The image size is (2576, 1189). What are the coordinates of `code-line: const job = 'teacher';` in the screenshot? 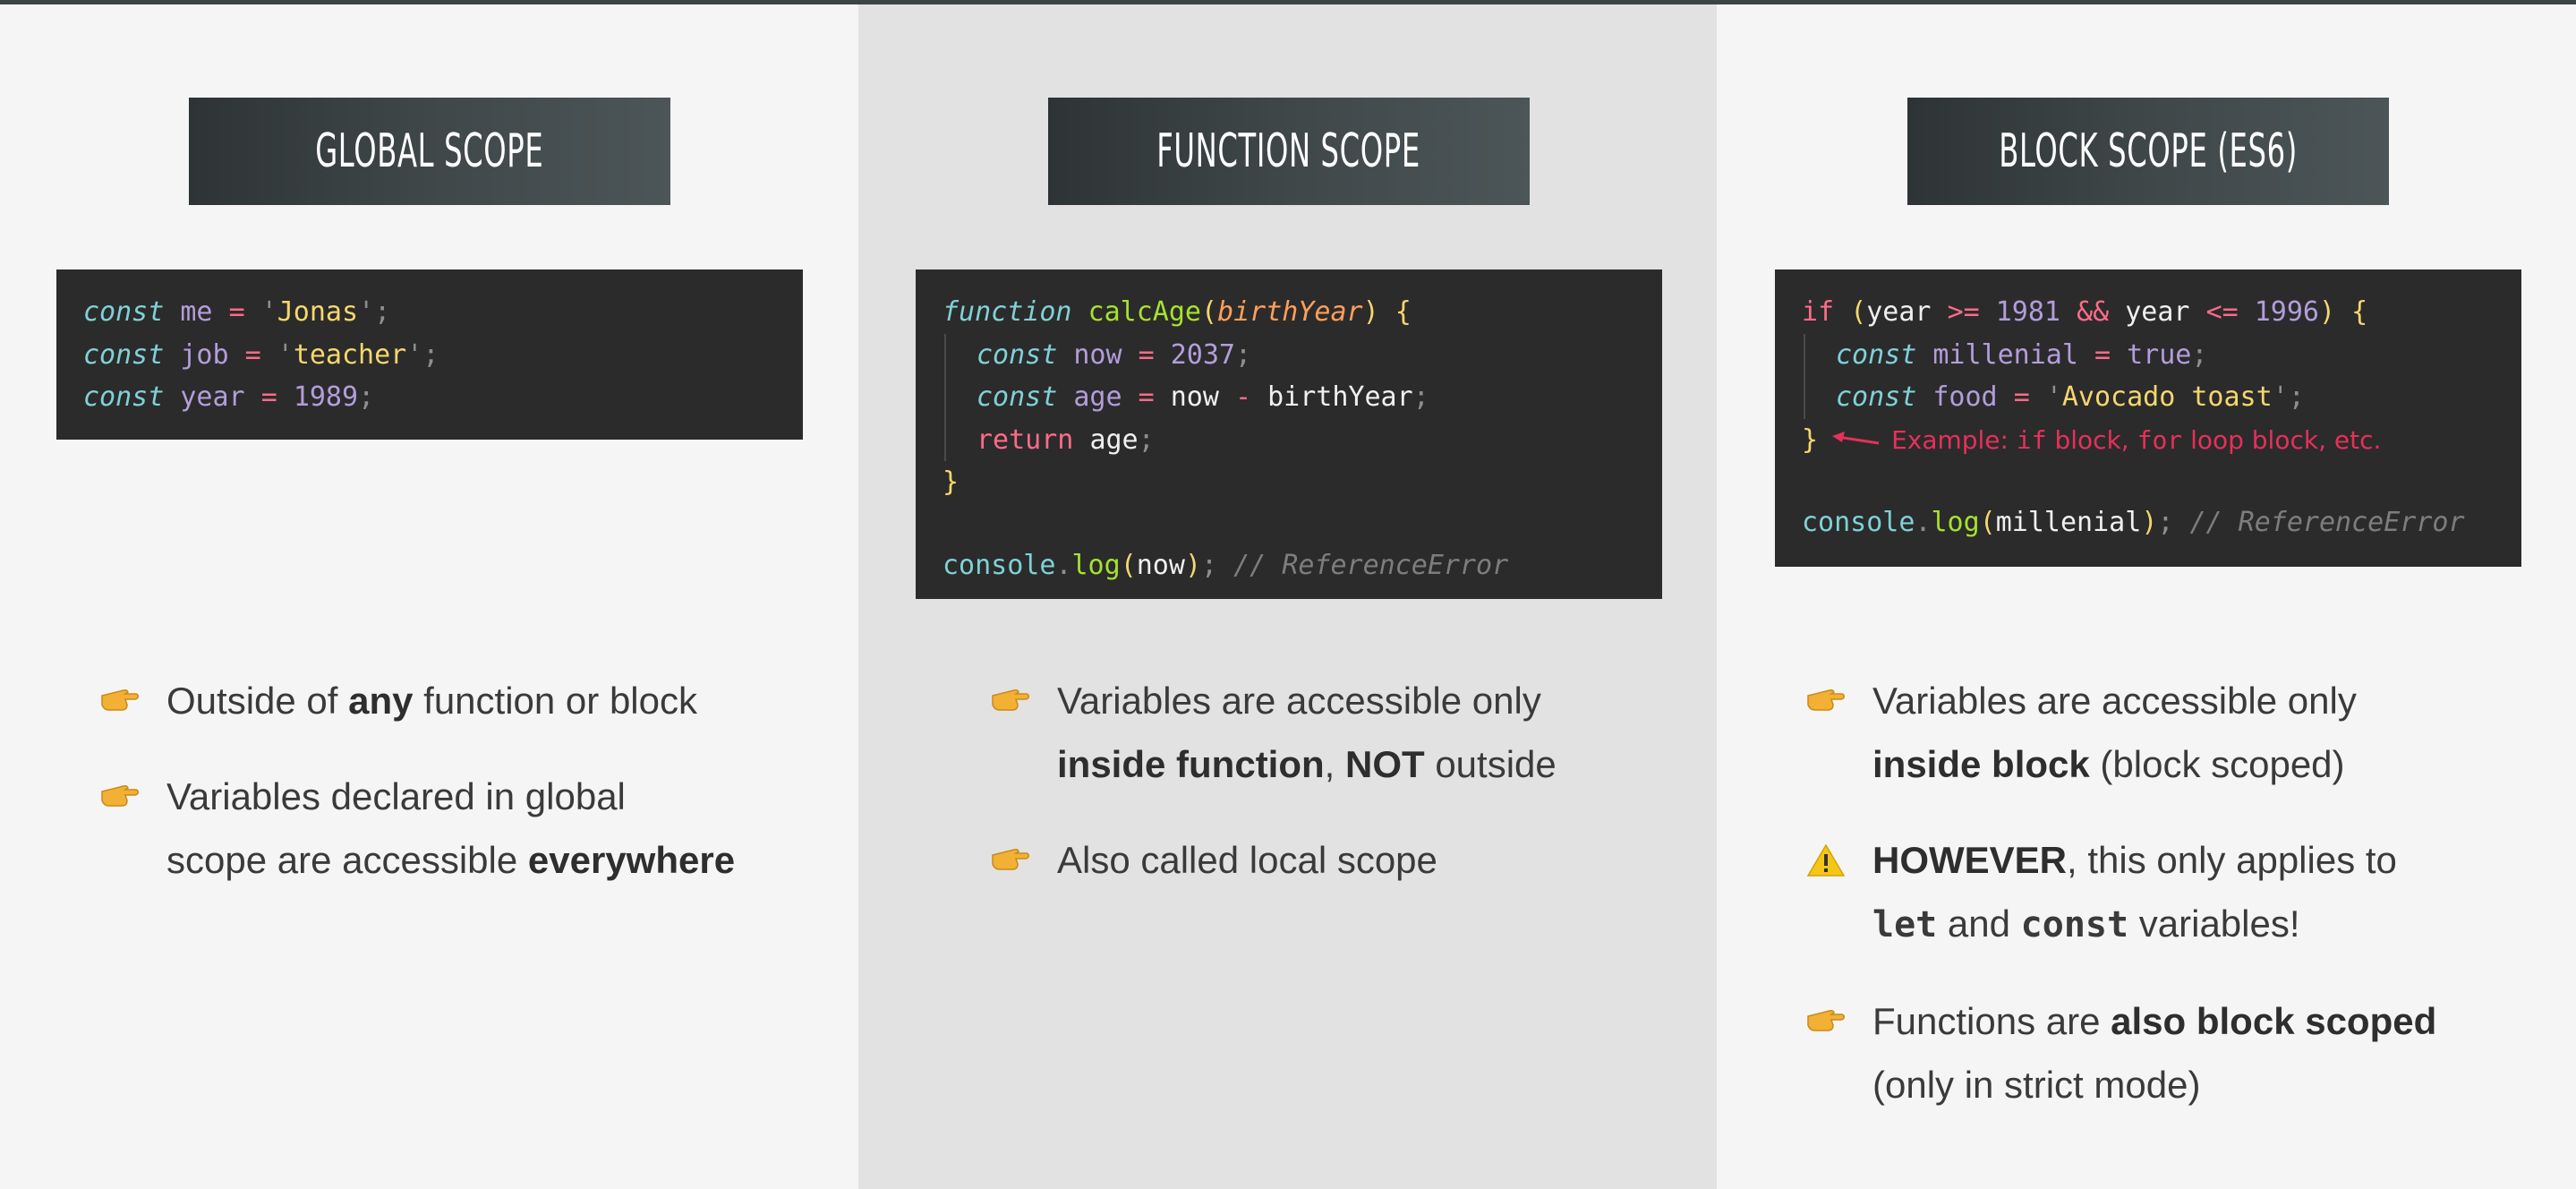 It's located at (261, 354).